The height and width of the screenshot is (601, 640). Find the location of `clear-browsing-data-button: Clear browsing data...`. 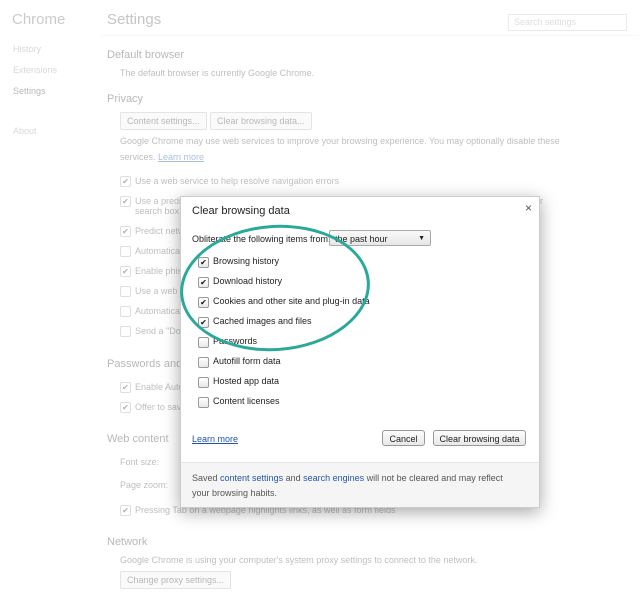

clear-browsing-data-button: Clear browsing data... is located at coordinates (261, 121).